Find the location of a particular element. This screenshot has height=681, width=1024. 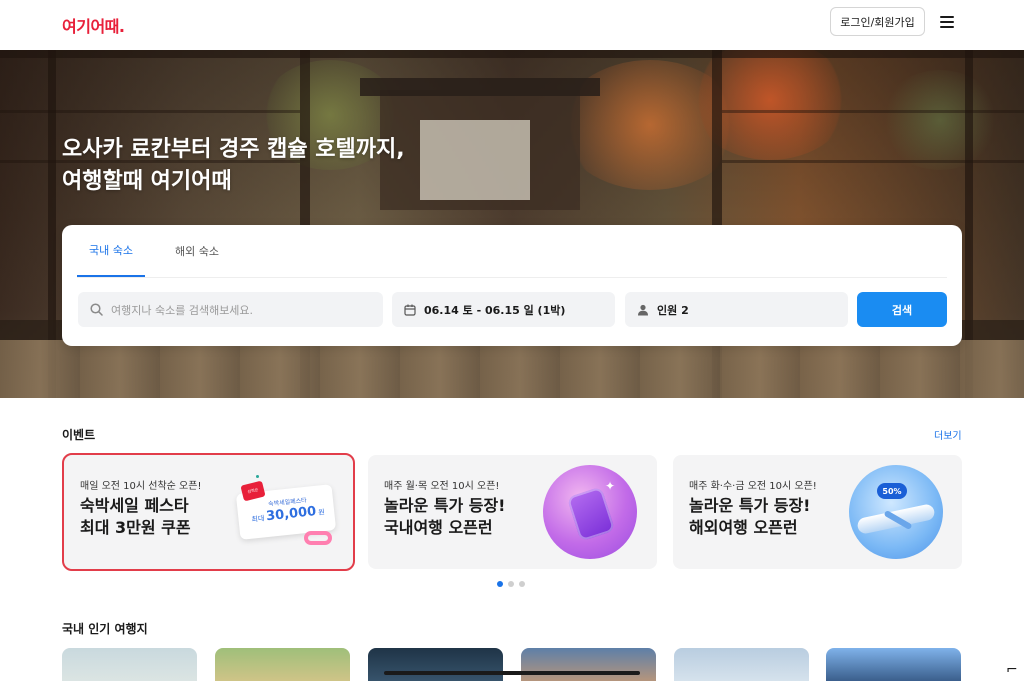

events-section-title: 이벤트 is located at coordinates (79, 435).